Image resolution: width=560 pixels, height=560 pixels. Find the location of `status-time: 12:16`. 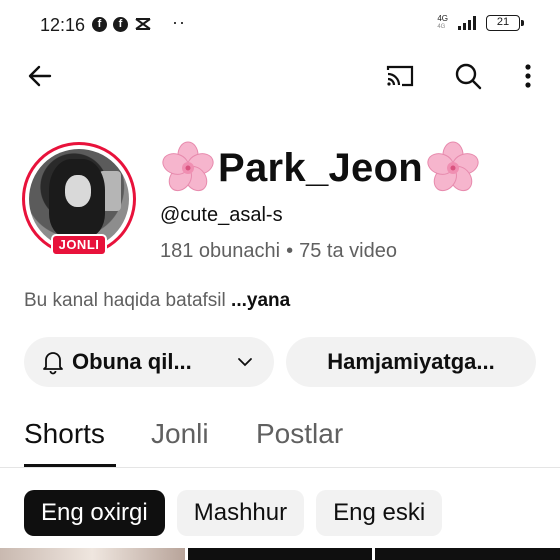

status-time: 12:16 is located at coordinates (63, 25).